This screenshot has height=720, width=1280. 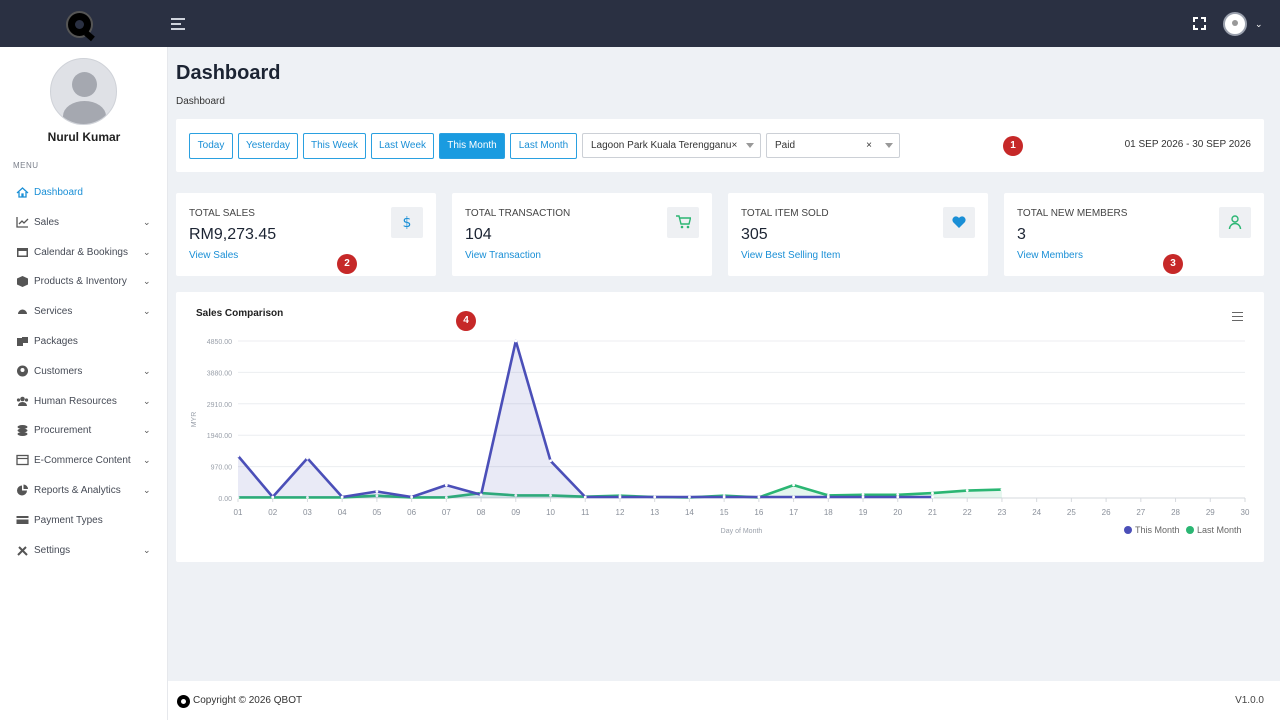 I want to click on filter-this-week-button: This Week, so click(x=334, y=146).